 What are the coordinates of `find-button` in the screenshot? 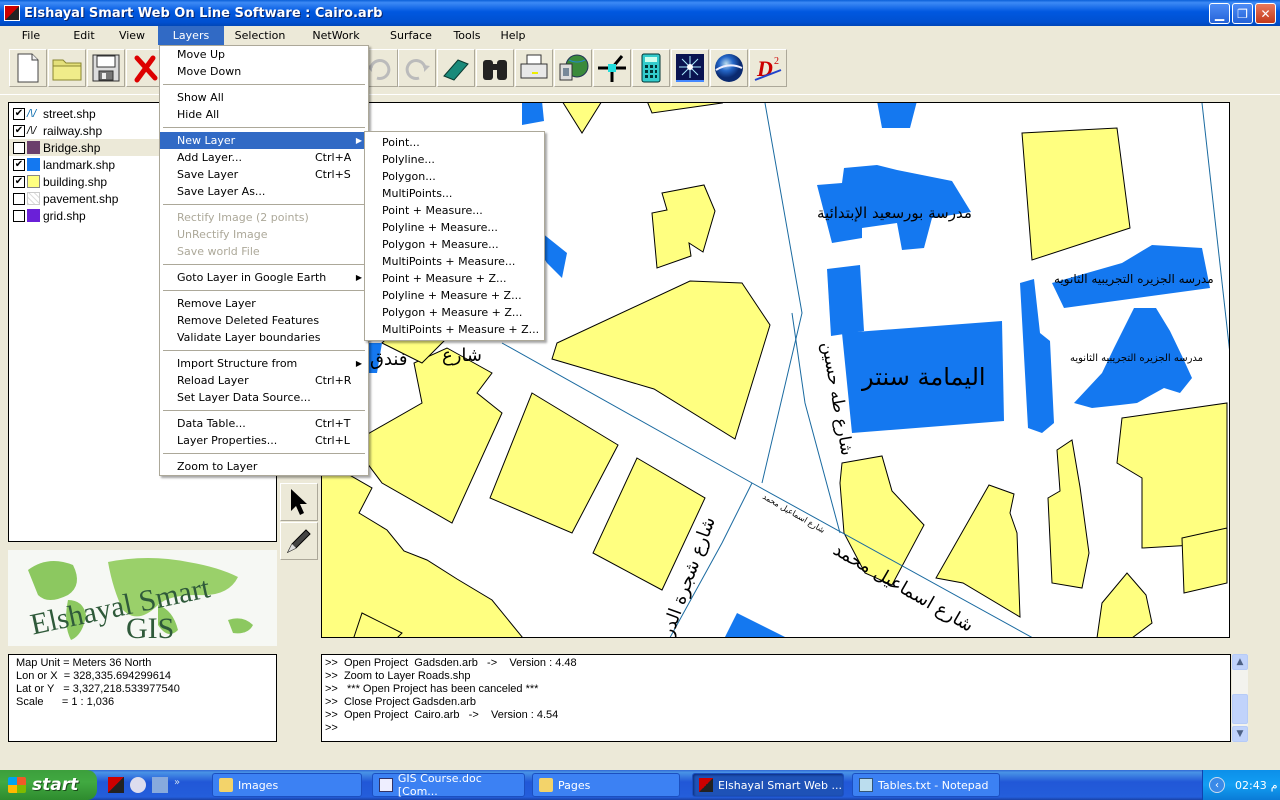 It's located at (495, 68).